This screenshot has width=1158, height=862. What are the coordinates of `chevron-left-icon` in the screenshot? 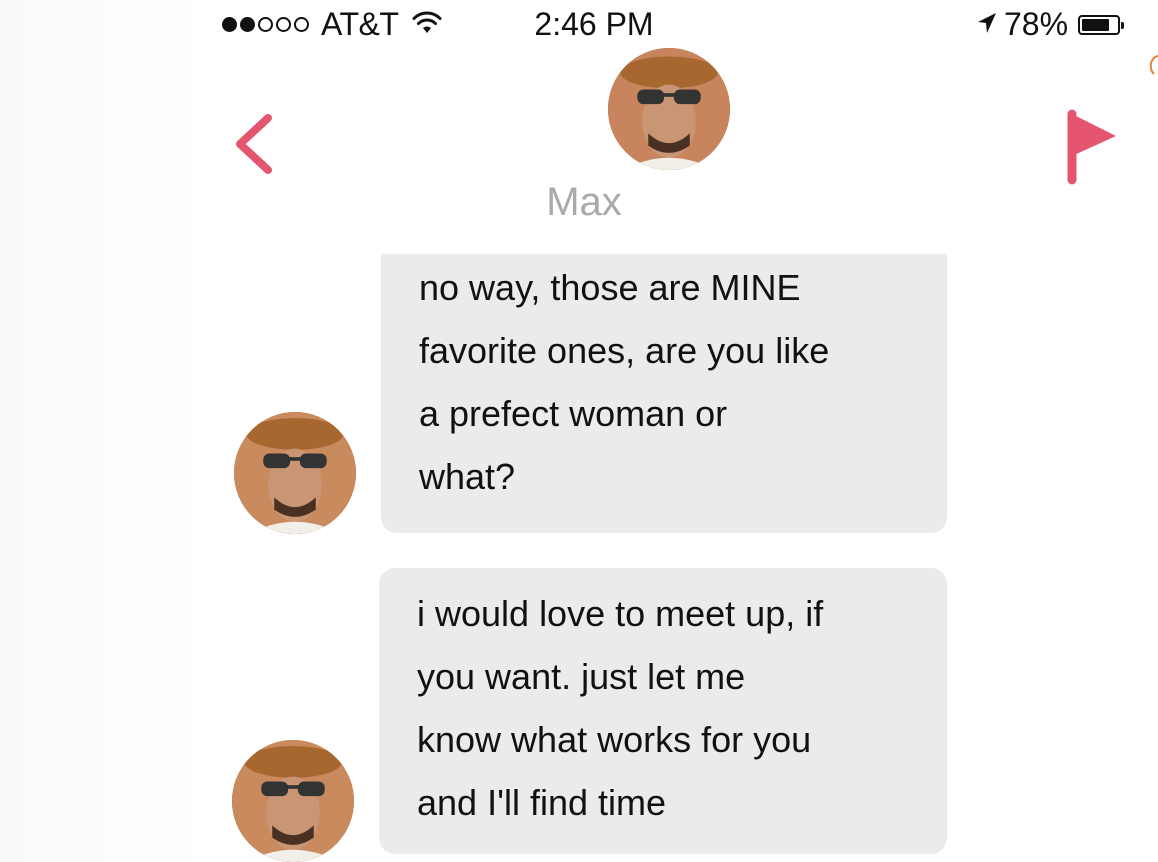 It's located at (254, 144).